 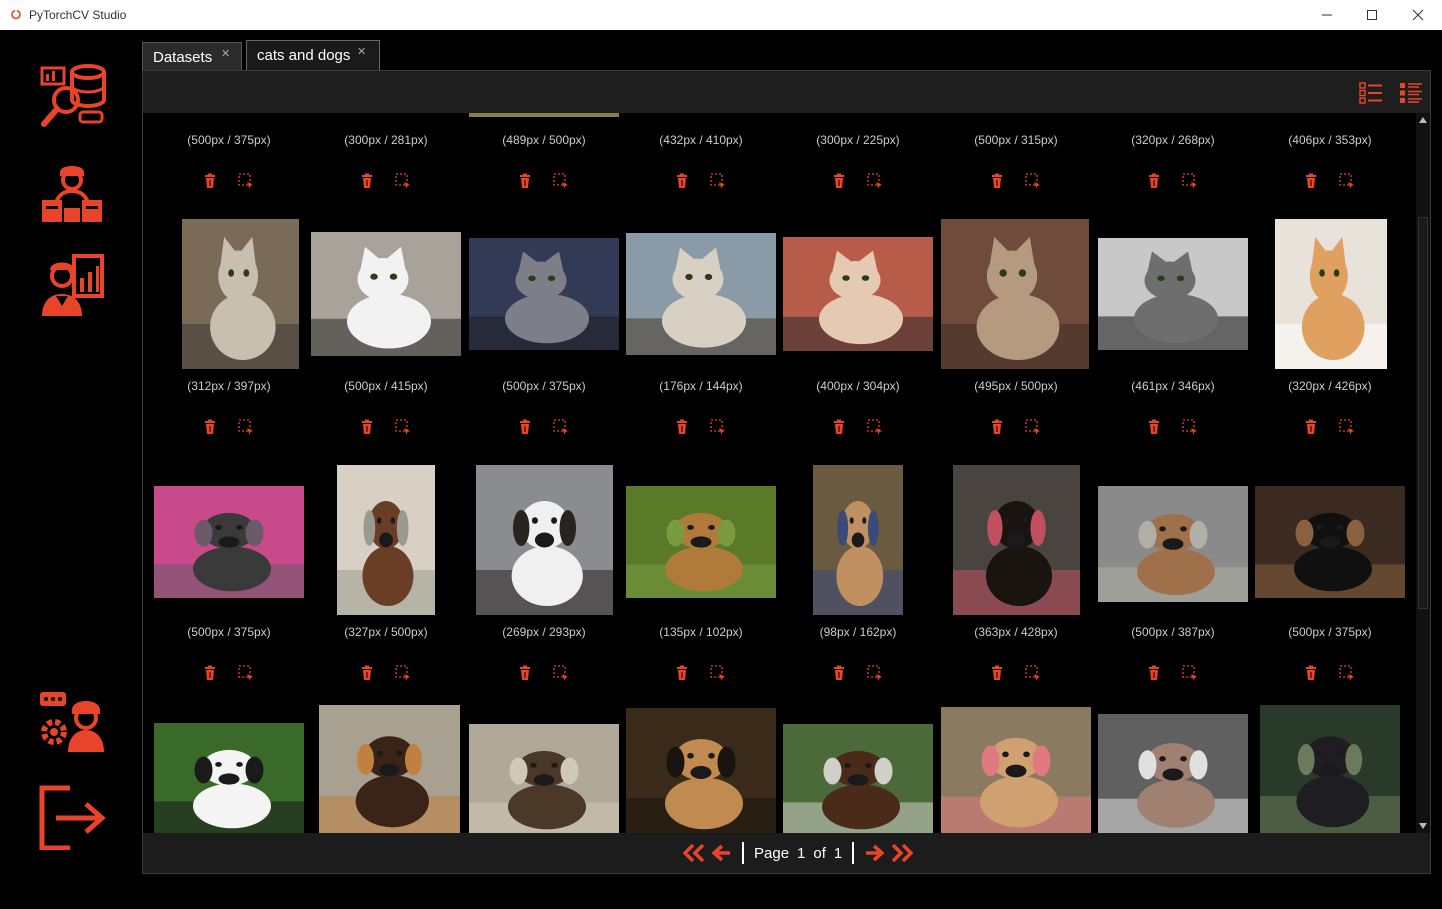 I want to click on logout-icon, so click(x=72, y=816).